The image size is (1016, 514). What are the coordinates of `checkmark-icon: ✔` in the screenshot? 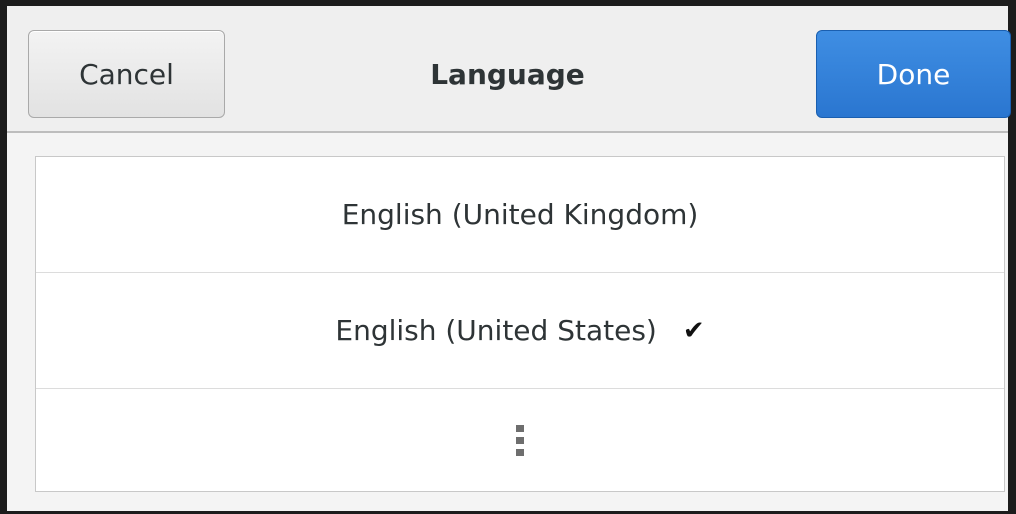 It's located at (693, 330).